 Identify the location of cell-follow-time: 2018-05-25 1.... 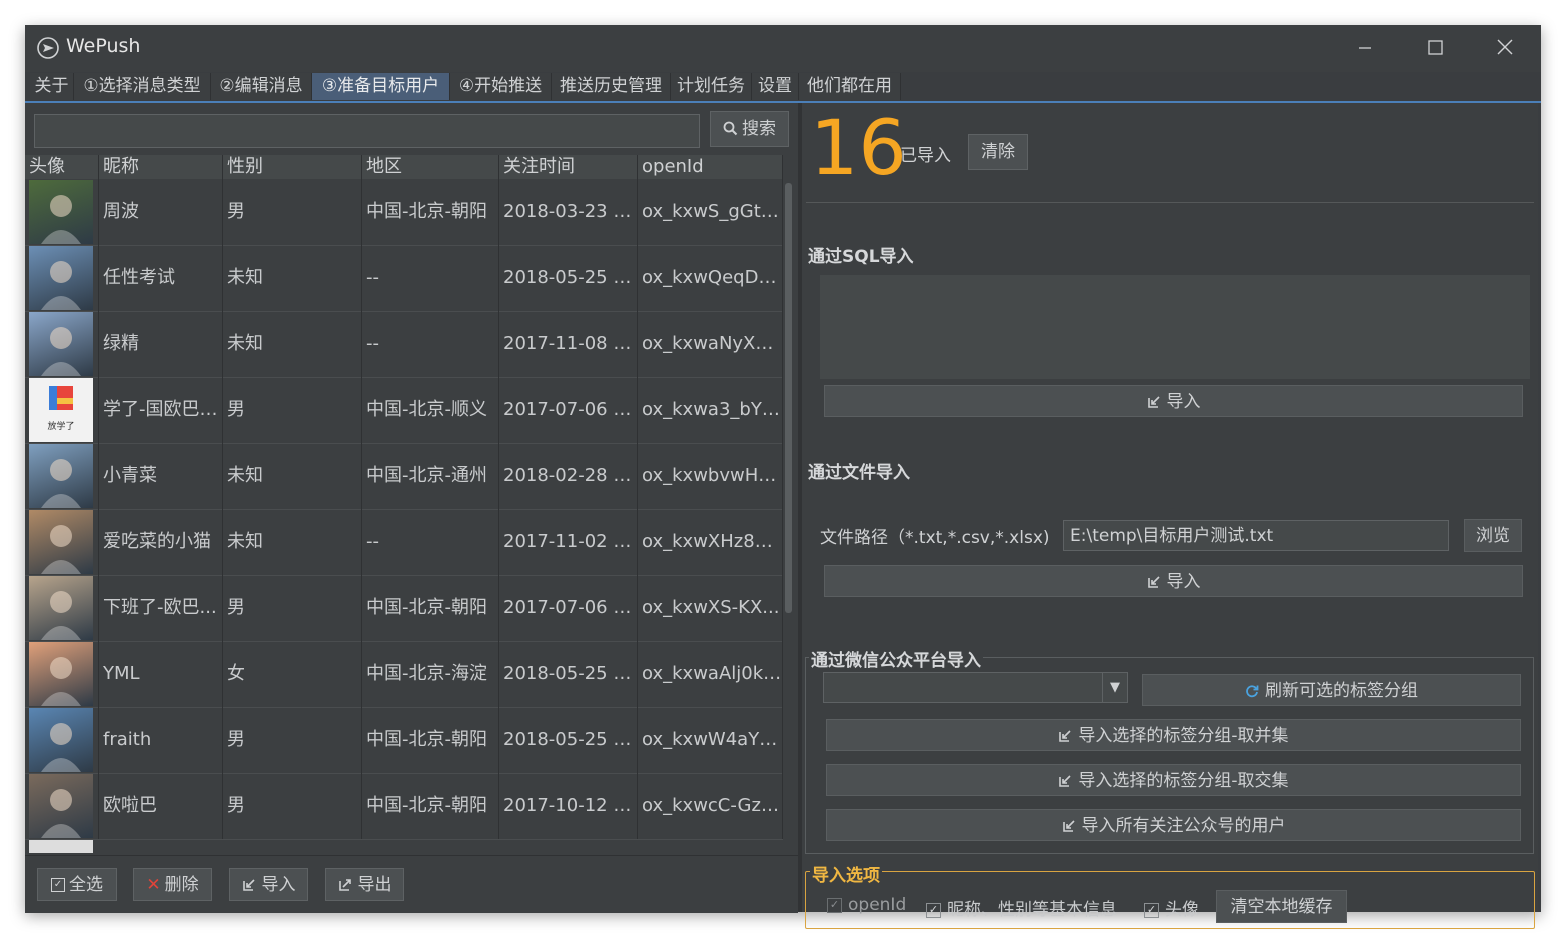
(568, 674).